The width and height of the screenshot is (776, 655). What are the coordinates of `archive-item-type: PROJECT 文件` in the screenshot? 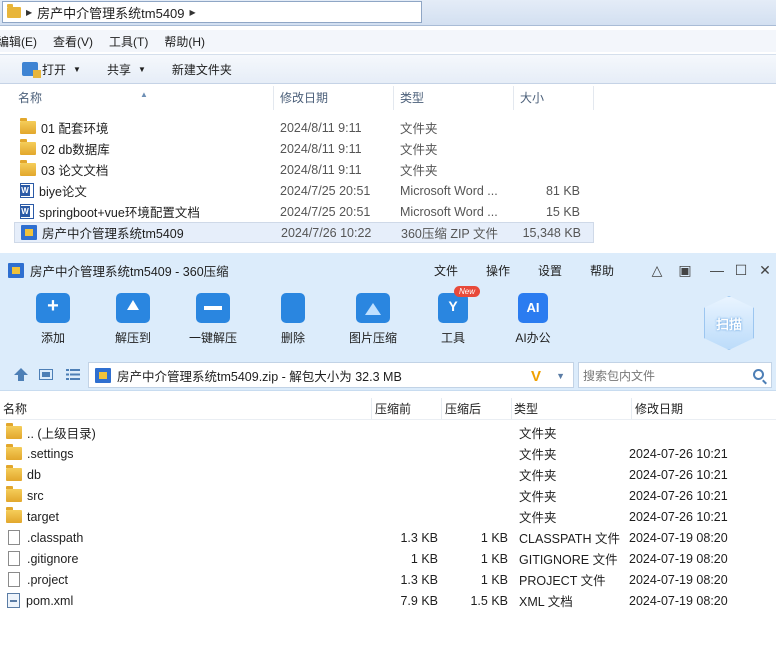 It's located at (562, 581).